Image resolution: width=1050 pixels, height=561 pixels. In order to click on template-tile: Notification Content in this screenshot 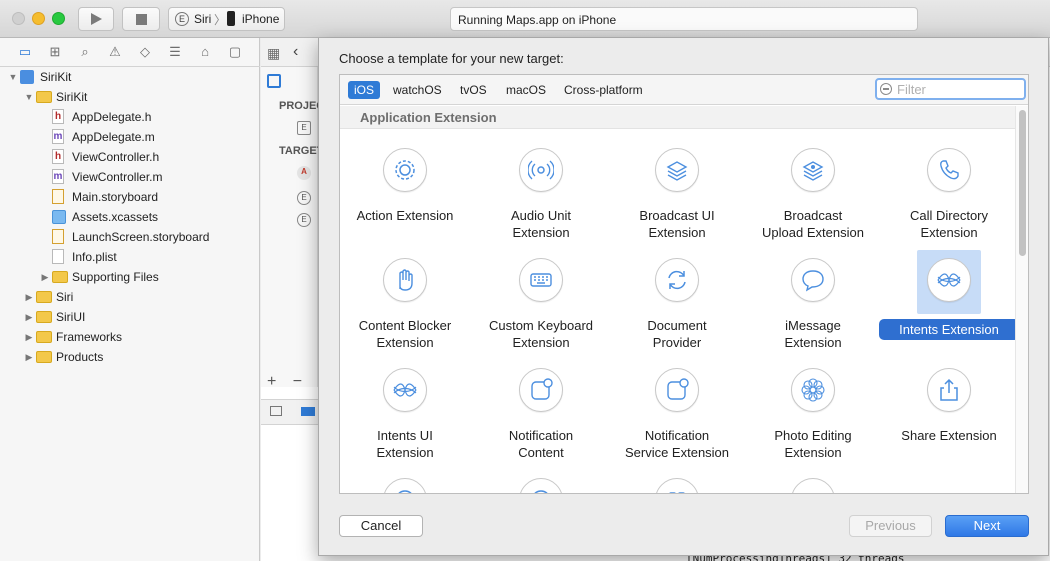, I will do `click(541, 408)`.